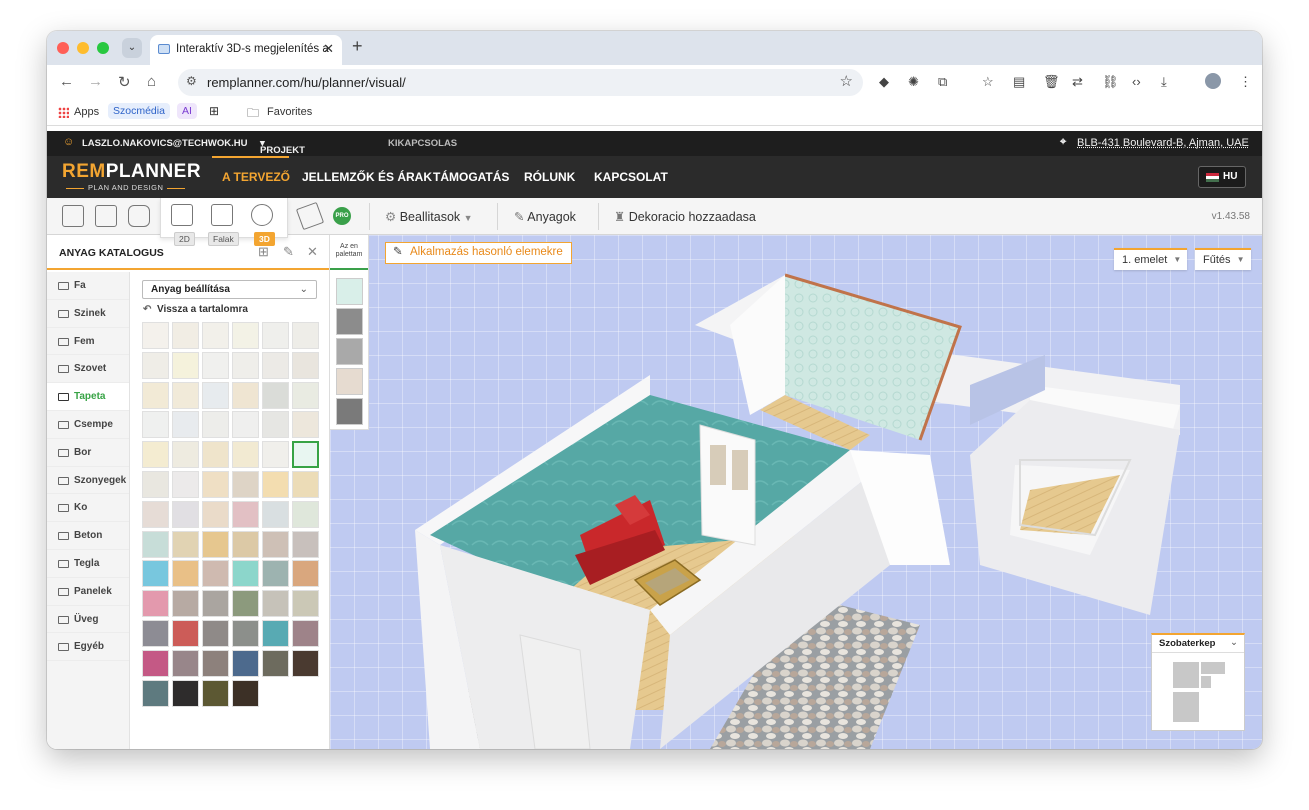  Describe the element at coordinates (422, 143) in the screenshot. I see `logout-link: KIKAPCSOLAS` at that location.